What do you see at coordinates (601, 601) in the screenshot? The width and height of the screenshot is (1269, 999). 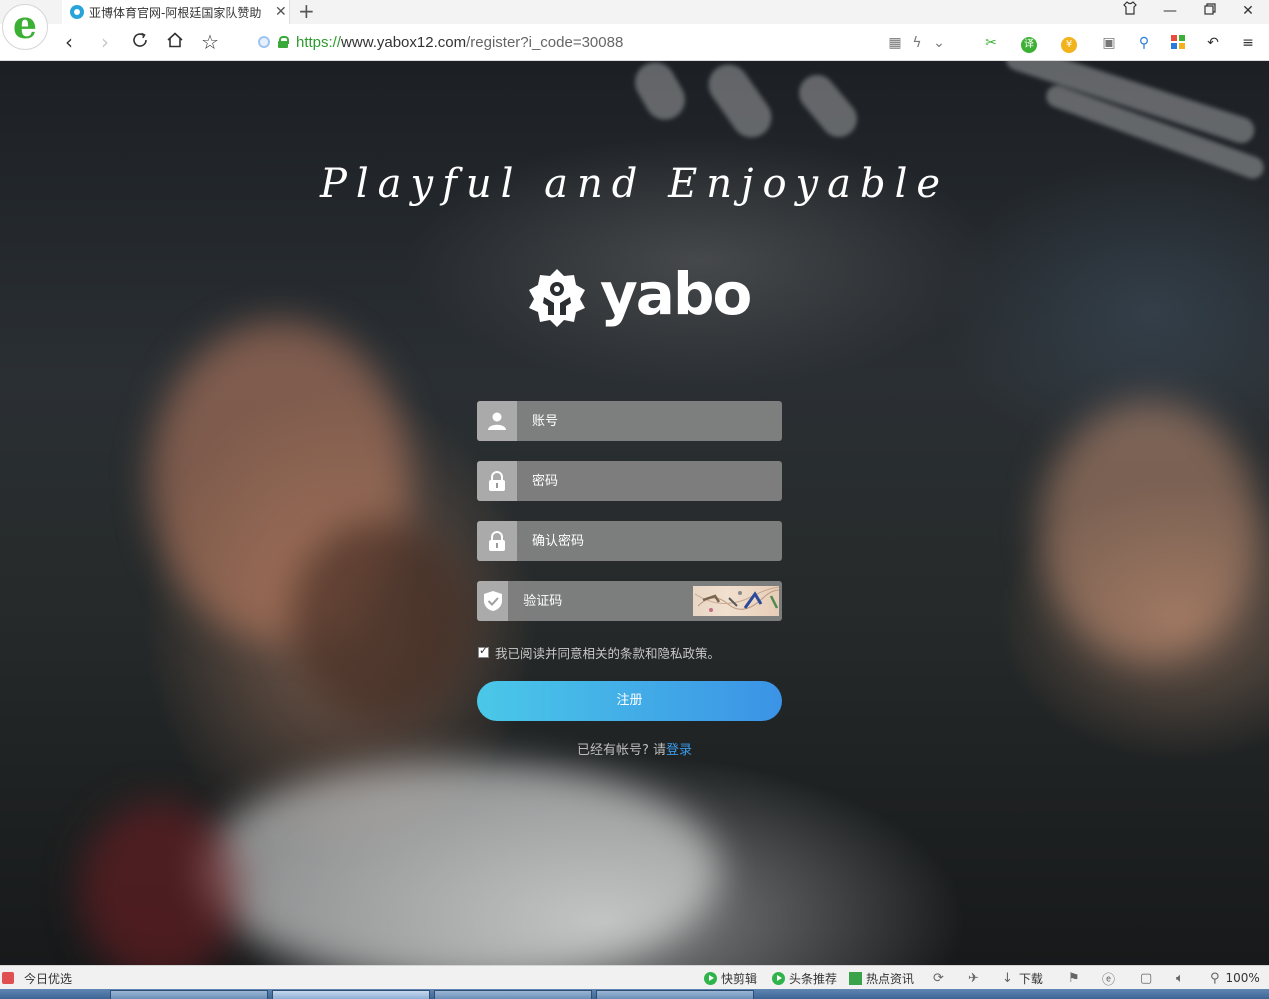 I see `captcha-input` at bounding box center [601, 601].